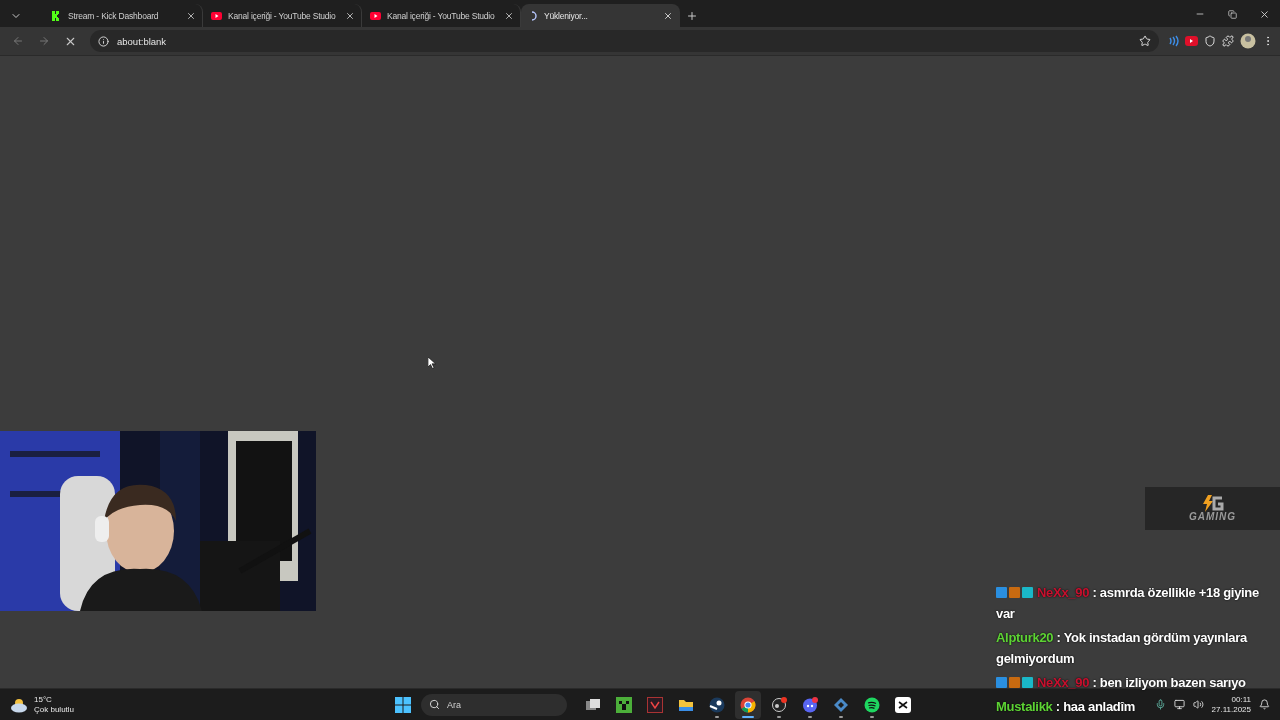 This screenshot has width=1280, height=720. I want to click on info-icon, so click(103, 41).